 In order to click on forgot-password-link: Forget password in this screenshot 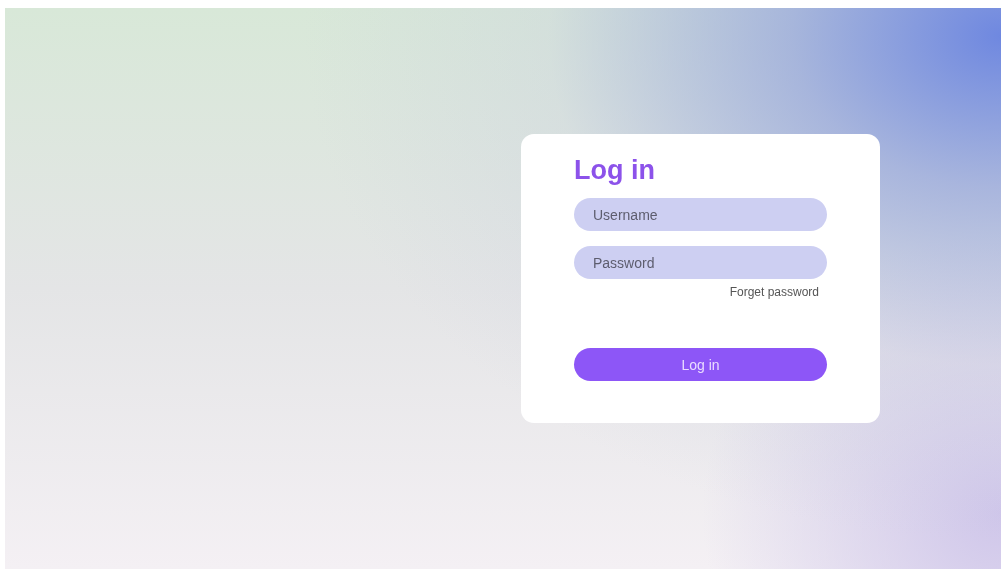, I will do `click(774, 292)`.